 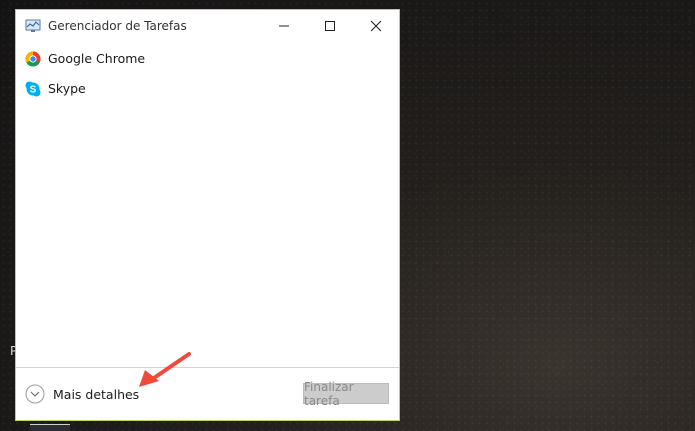 I want to click on close-button, so click(x=376, y=26).